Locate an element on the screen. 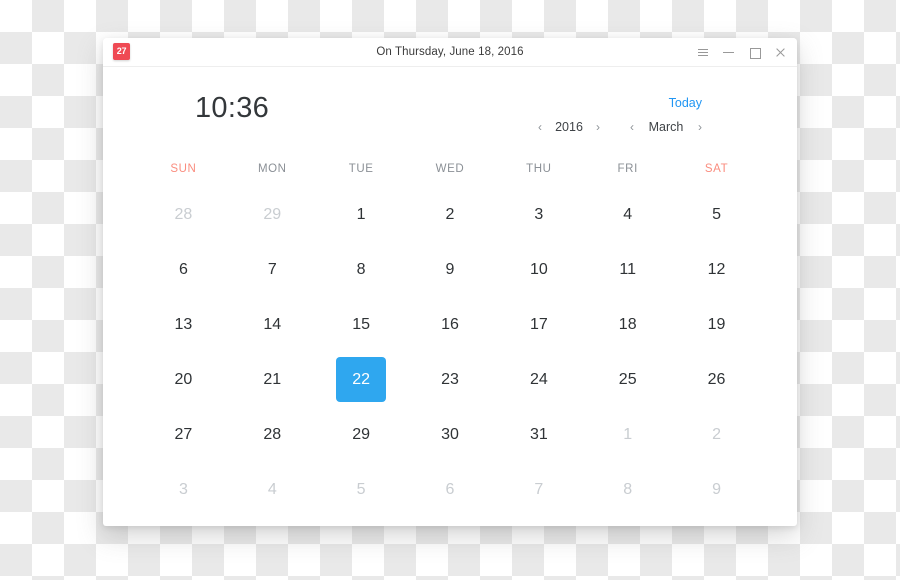 The image size is (900, 580). calendar-day-label: 19 is located at coordinates (716, 324).